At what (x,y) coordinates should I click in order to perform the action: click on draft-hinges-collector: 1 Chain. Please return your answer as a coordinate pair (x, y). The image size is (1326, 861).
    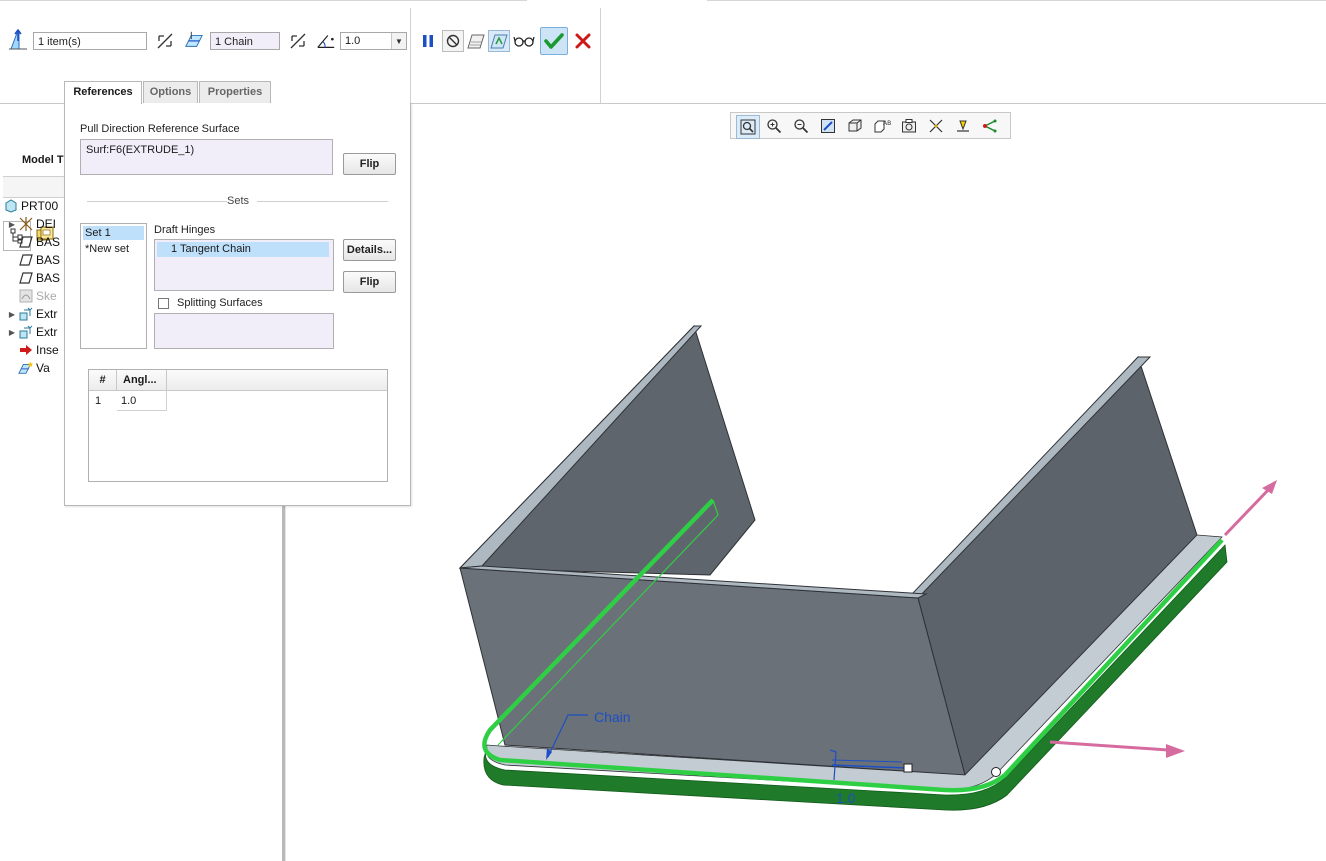
    Looking at the image, I should click on (245, 41).